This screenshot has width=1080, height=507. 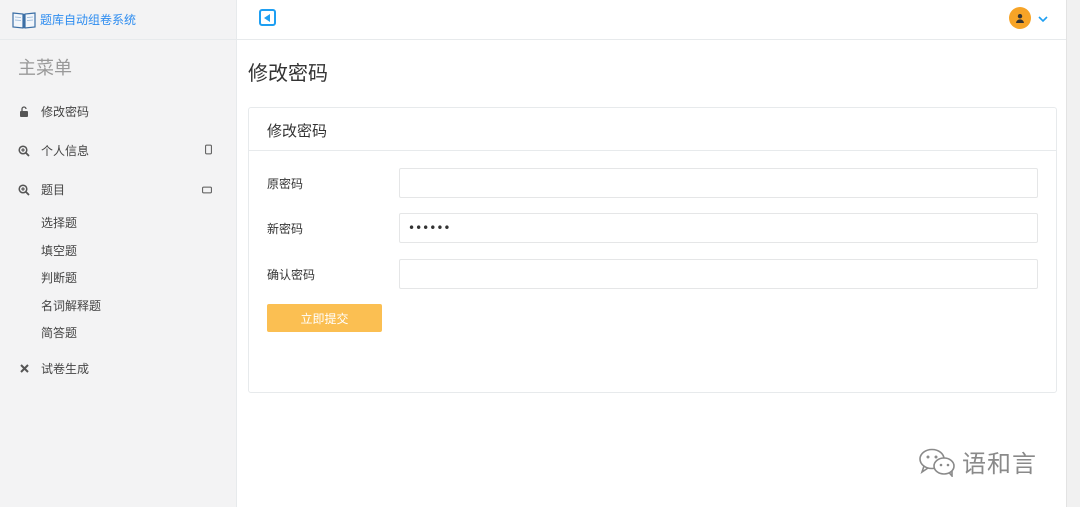 I want to click on old-password-row: 原密码, so click(x=653, y=183).